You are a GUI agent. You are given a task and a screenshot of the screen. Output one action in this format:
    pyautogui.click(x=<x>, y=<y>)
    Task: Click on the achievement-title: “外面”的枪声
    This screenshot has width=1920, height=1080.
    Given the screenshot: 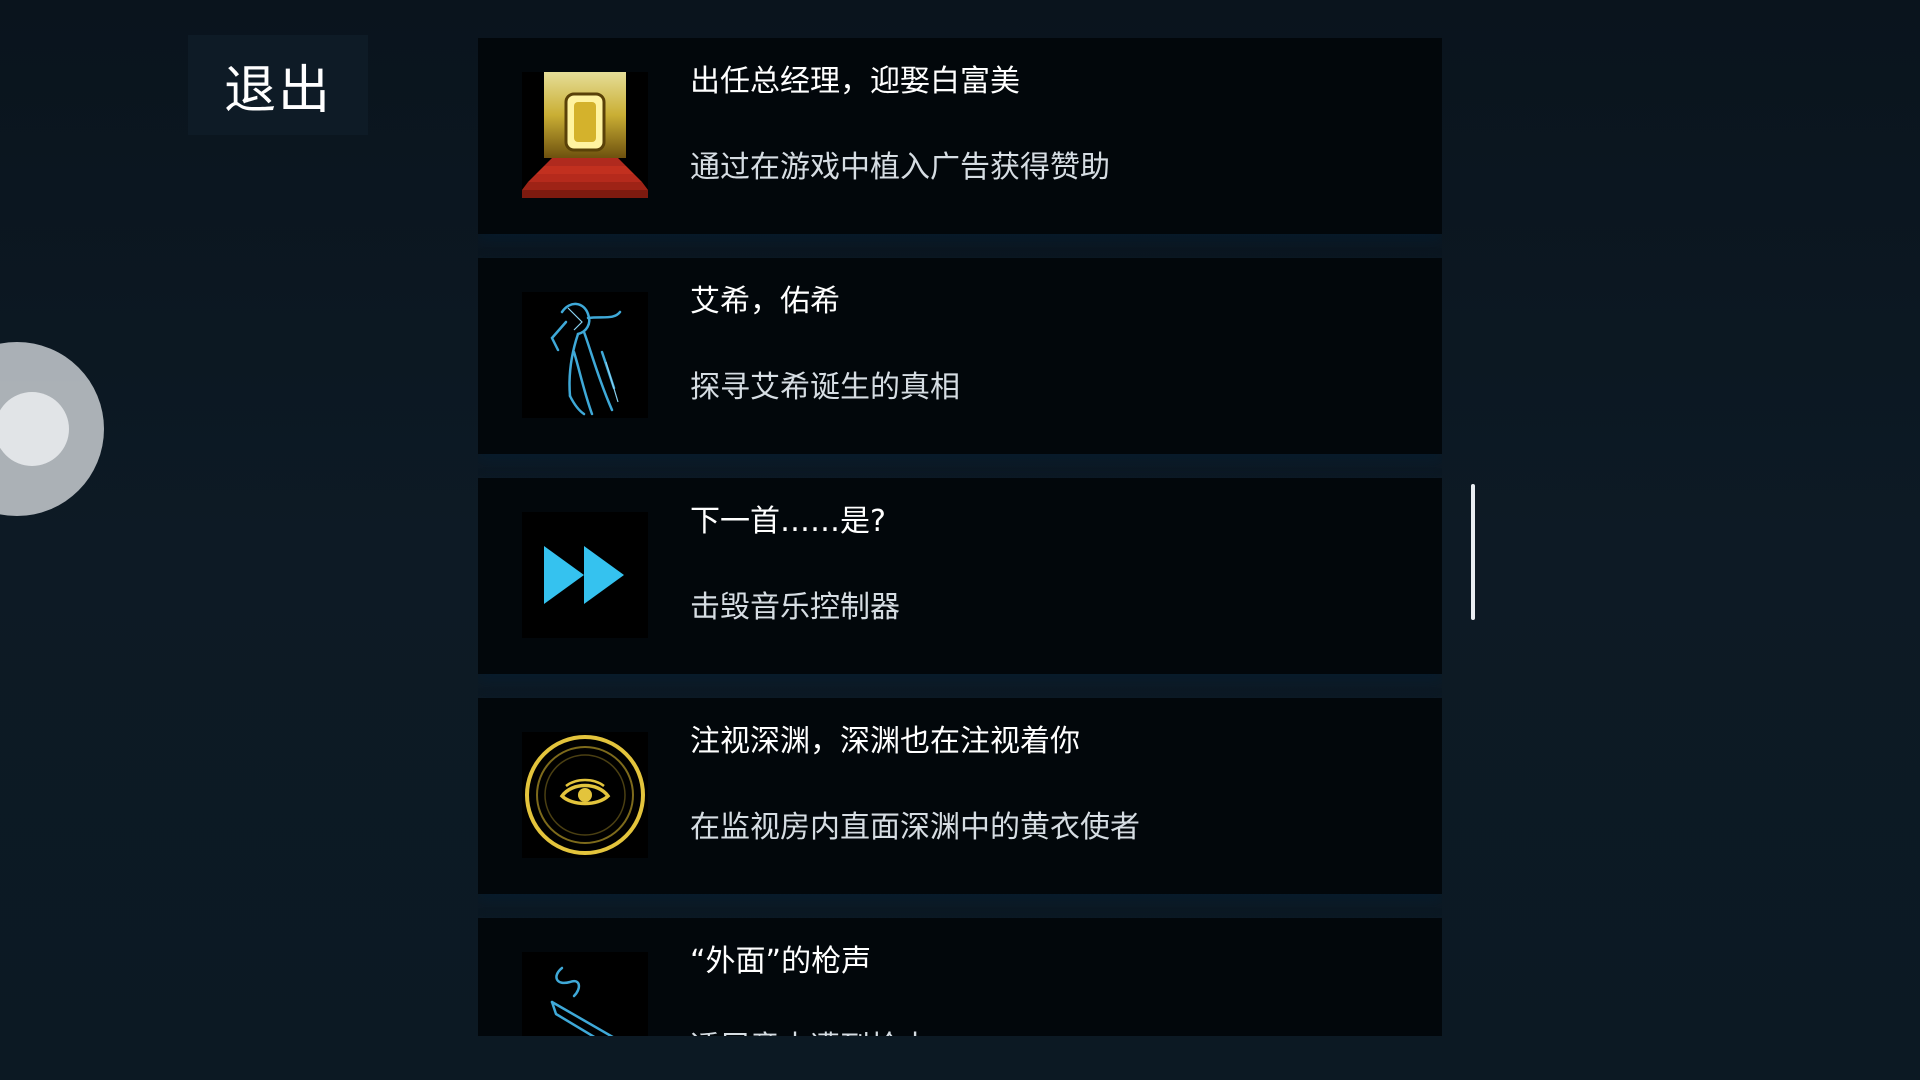 What is the action you would take?
    pyautogui.click(x=781, y=961)
    